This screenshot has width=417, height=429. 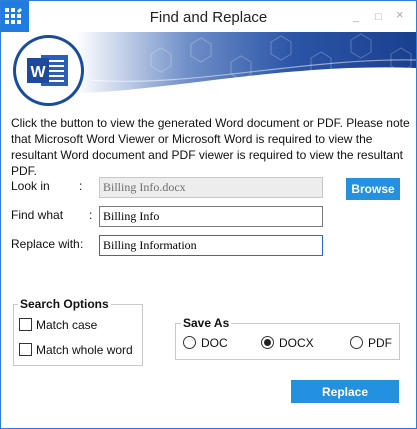 I want to click on minimize-button: _, so click(x=356, y=17).